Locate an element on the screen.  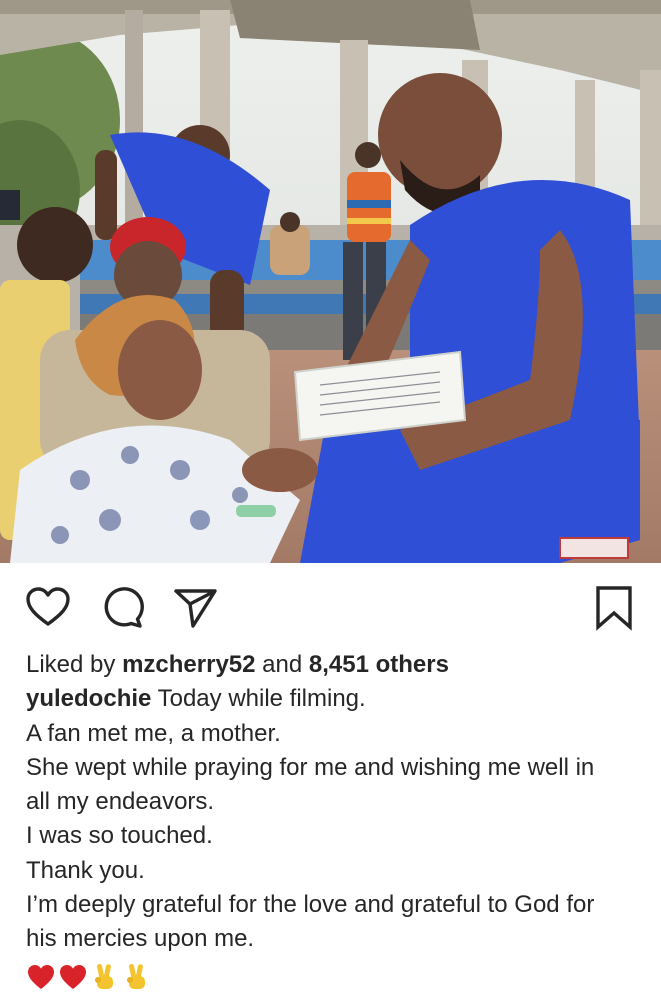
bookmark-icon is located at coordinates (614, 608).